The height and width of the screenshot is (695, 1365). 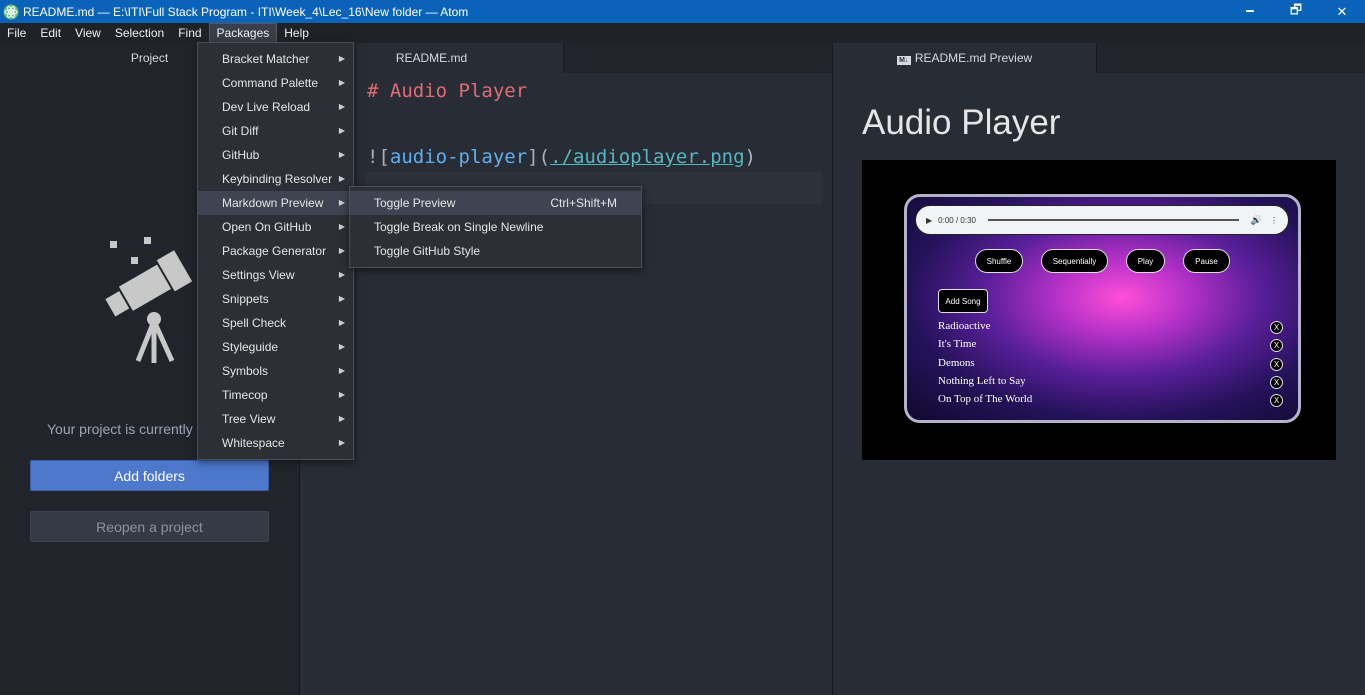 What do you see at coordinates (275, 83) in the screenshot?
I see `menu-item-command-palette: Command Palette ▶` at bounding box center [275, 83].